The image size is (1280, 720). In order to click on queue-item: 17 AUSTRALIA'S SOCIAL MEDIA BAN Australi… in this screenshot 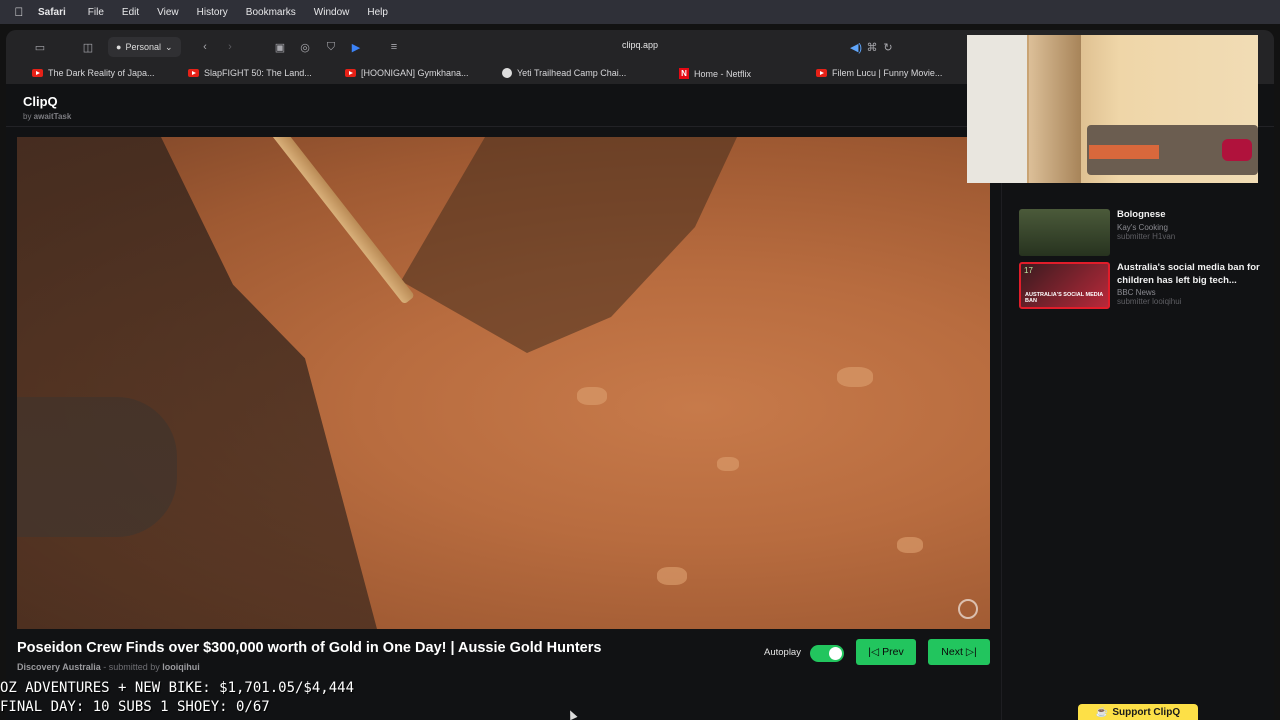, I will do `click(1142, 285)`.